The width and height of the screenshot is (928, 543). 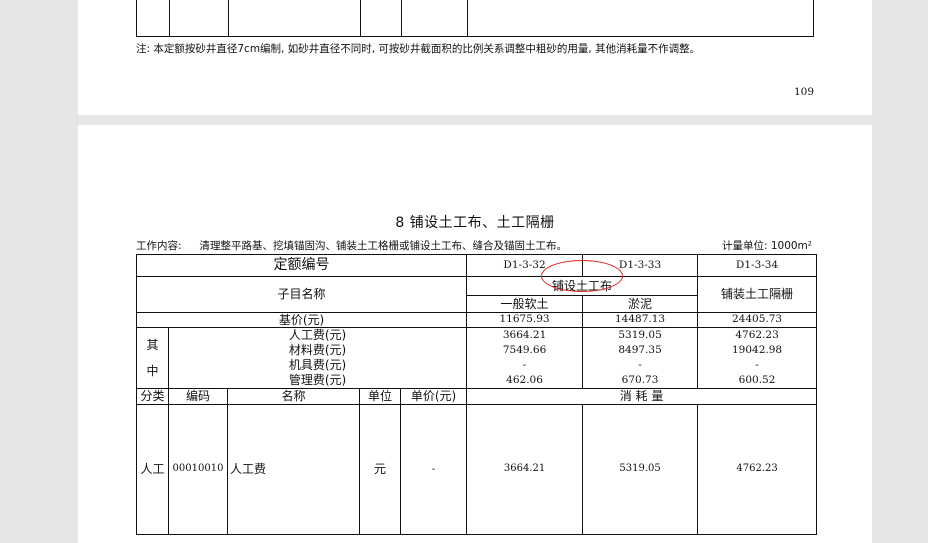 What do you see at coordinates (640, 320) in the screenshot?
I see `base-price: 14487.13` at bounding box center [640, 320].